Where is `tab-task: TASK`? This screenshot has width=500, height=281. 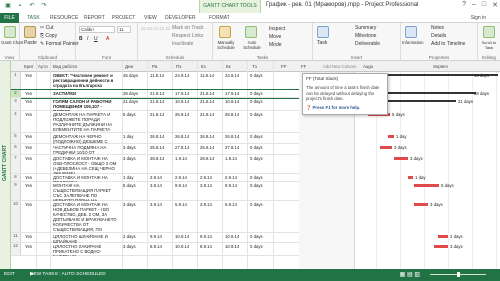
tab-task: TASK is located at coordinates (33, 18).